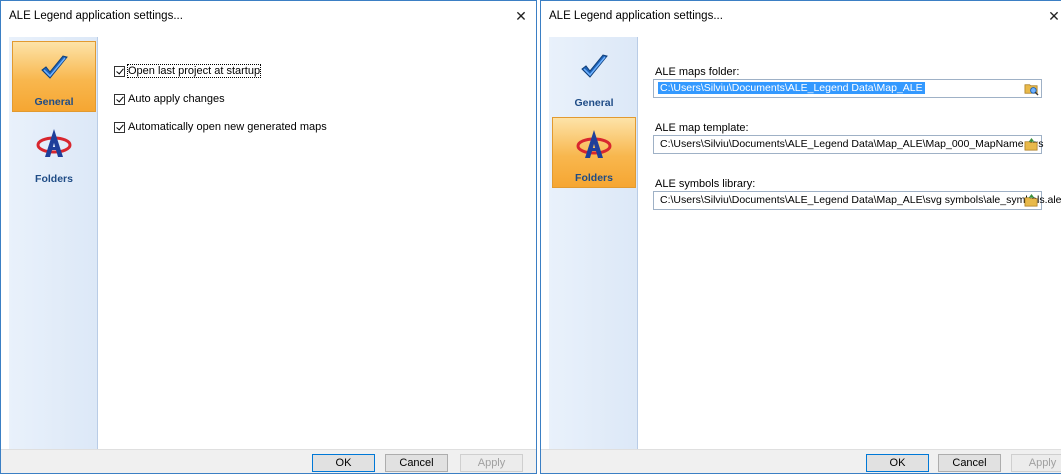 This screenshot has height=474, width=1061. What do you see at coordinates (194, 71) in the screenshot?
I see `option-label: Open last project at startup` at bounding box center [194, 71].